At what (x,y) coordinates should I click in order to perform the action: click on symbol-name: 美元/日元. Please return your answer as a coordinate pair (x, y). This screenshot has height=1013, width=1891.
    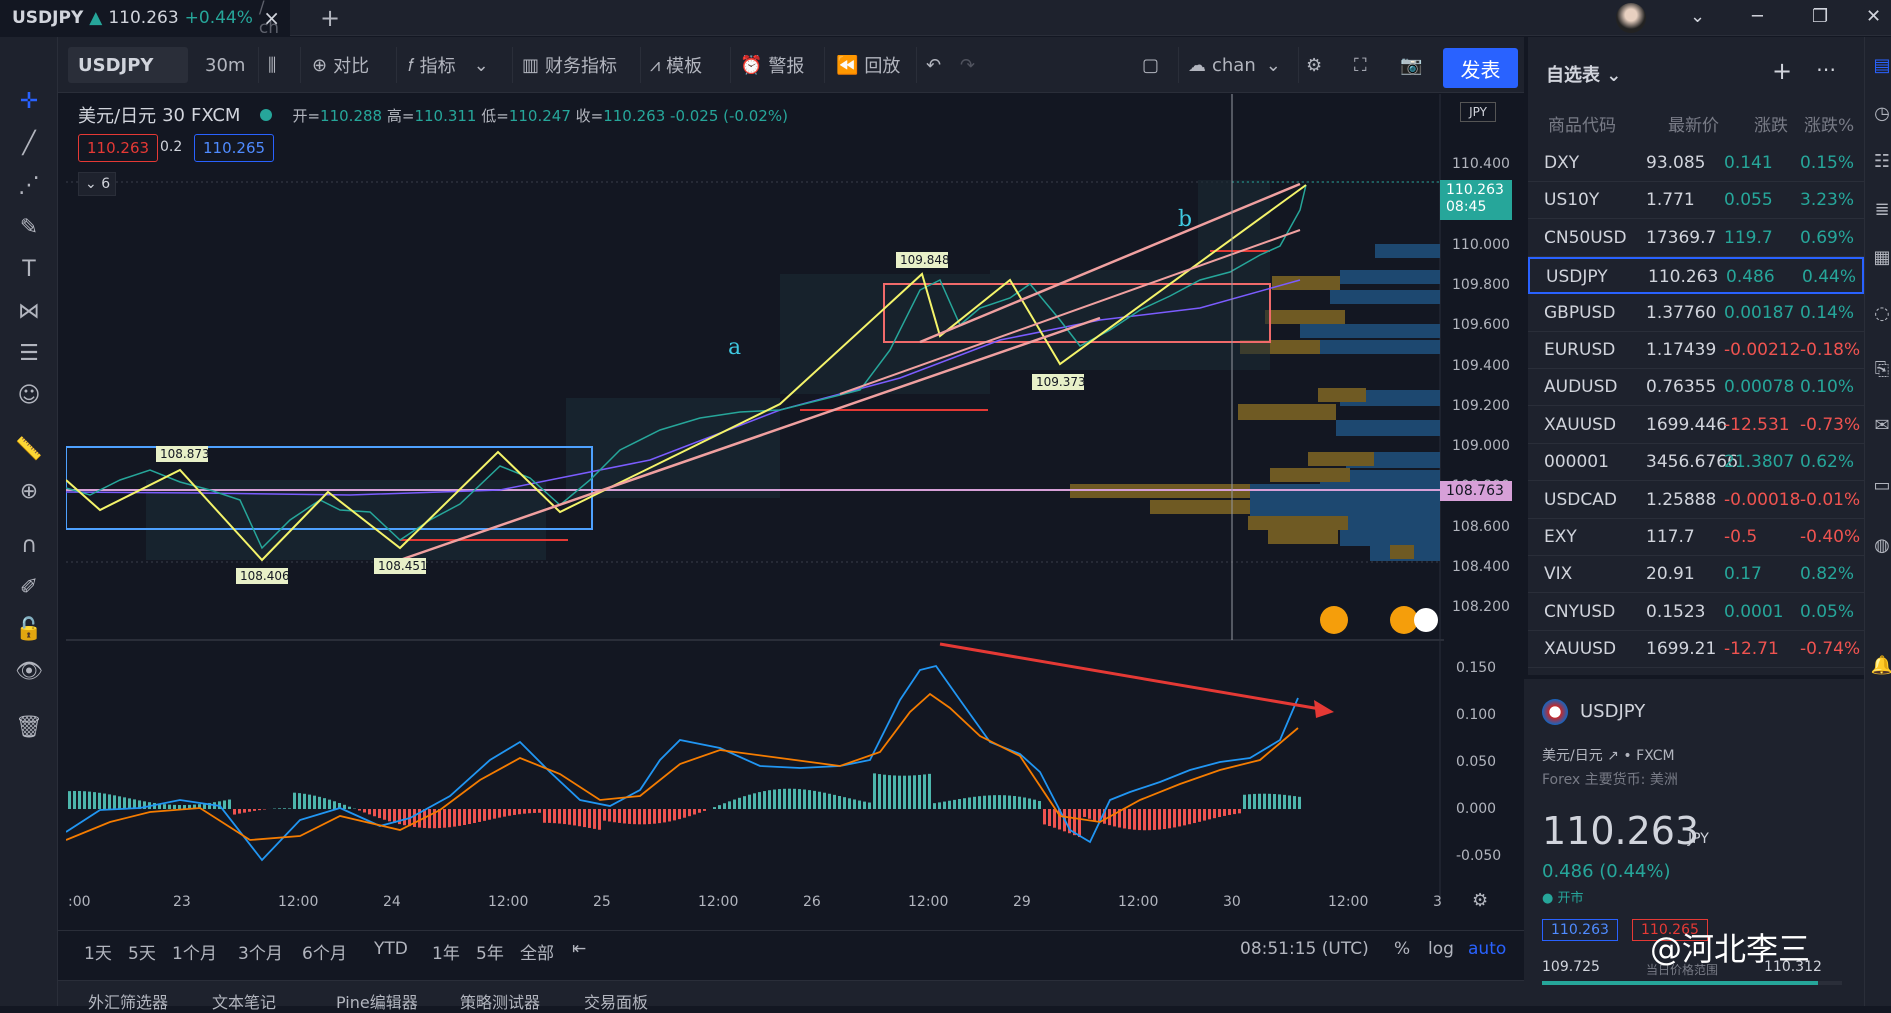
    Looking at the image, I should click on (117, 115).